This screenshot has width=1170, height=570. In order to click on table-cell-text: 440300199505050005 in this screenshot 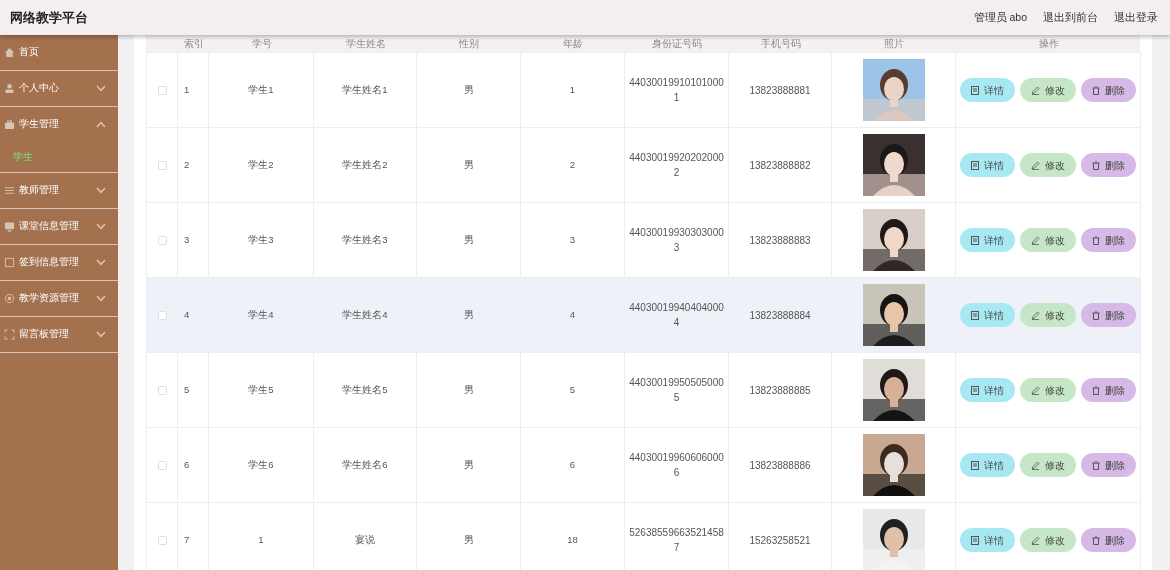, I will do `click(676, 390)`.